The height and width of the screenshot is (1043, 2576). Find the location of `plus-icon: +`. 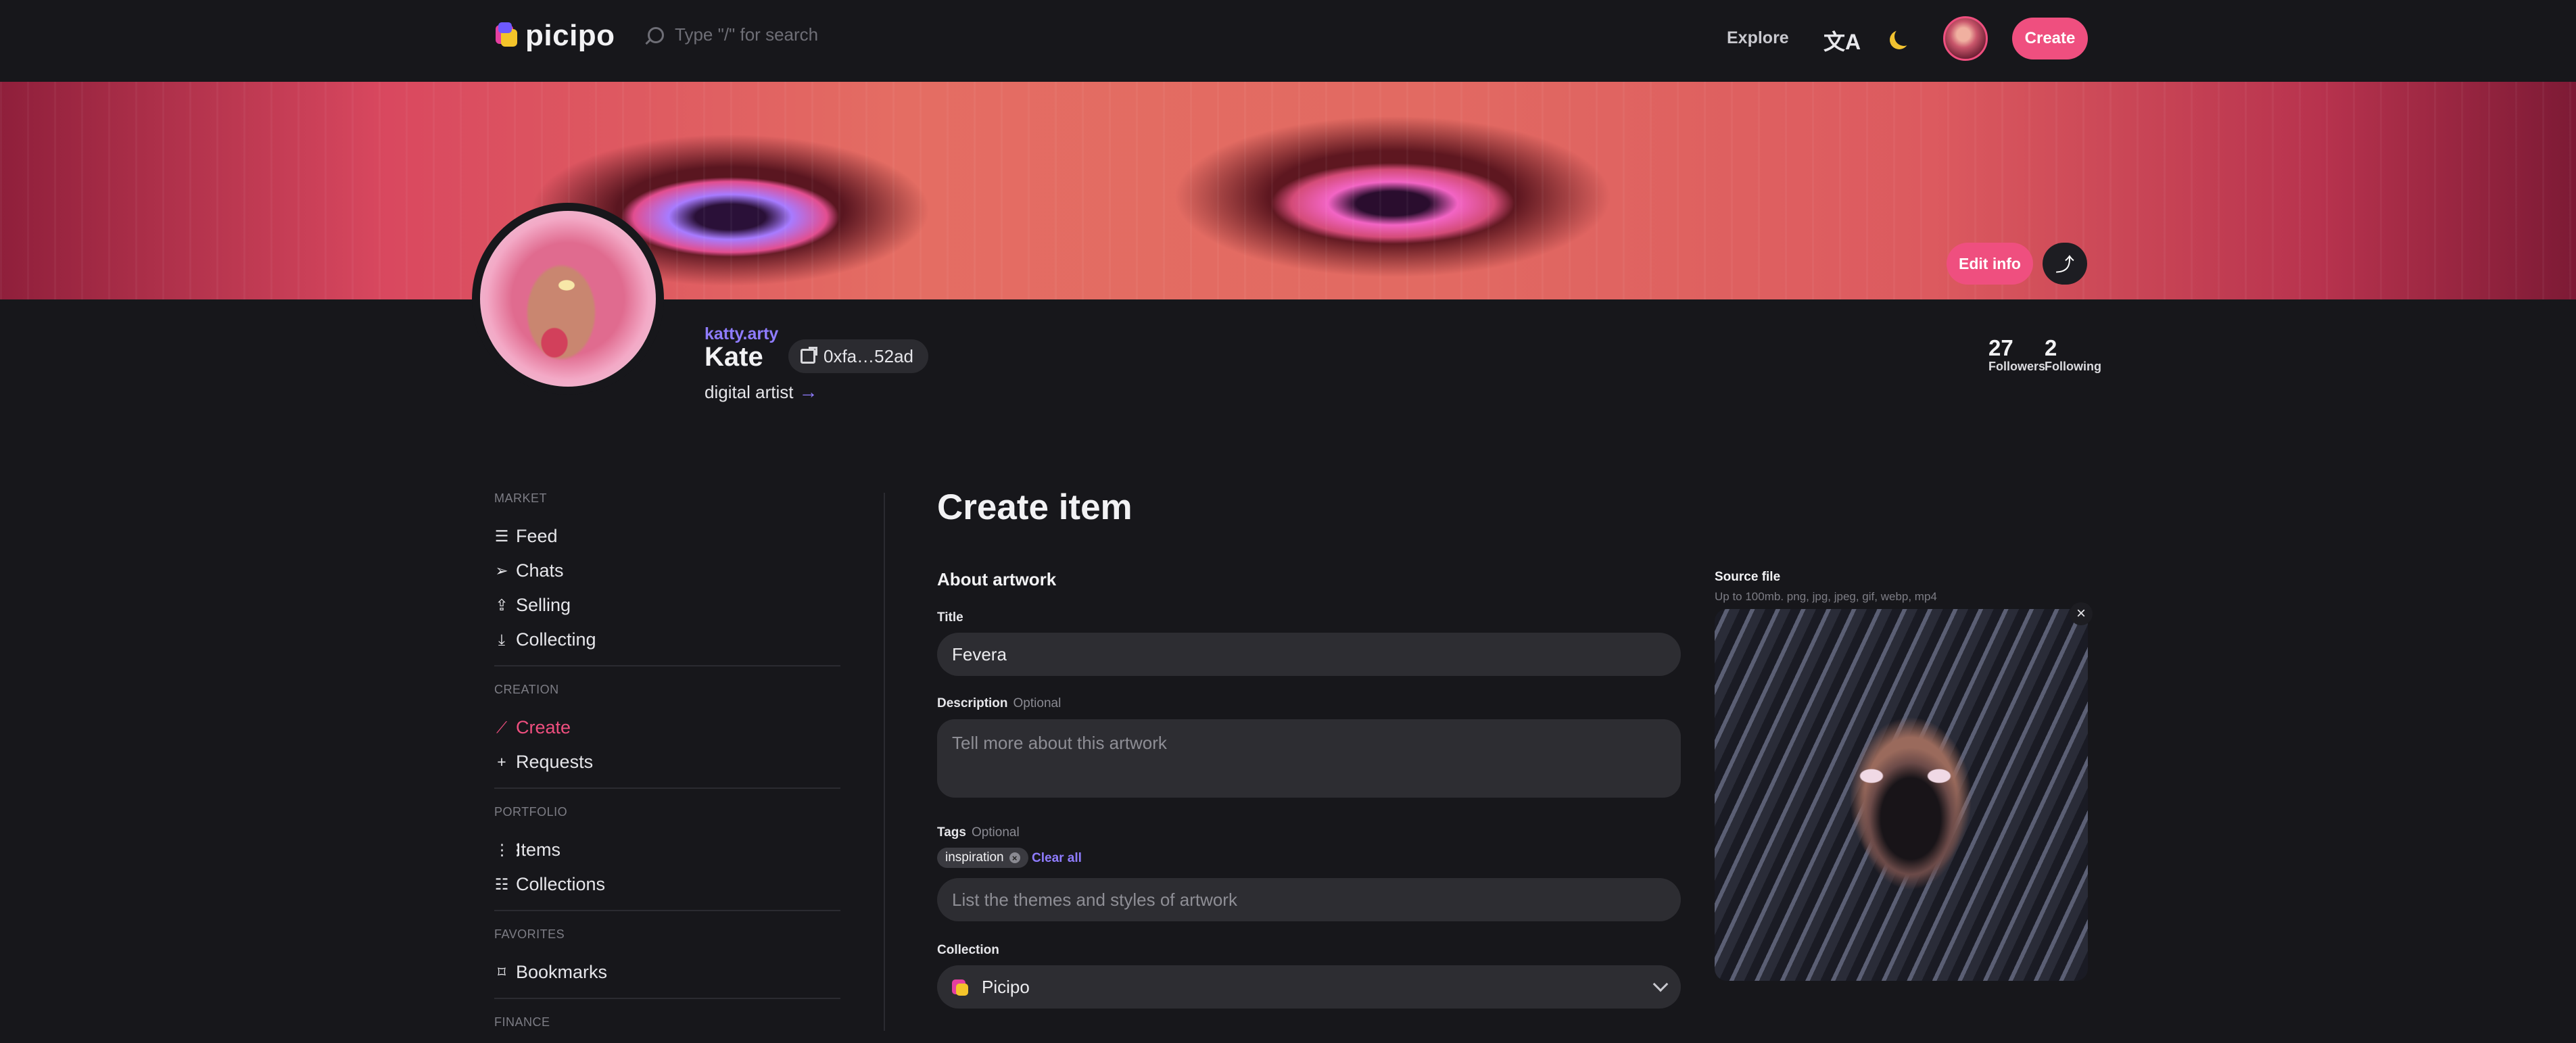

plus-icon: + is located at coordinates (501, 762).